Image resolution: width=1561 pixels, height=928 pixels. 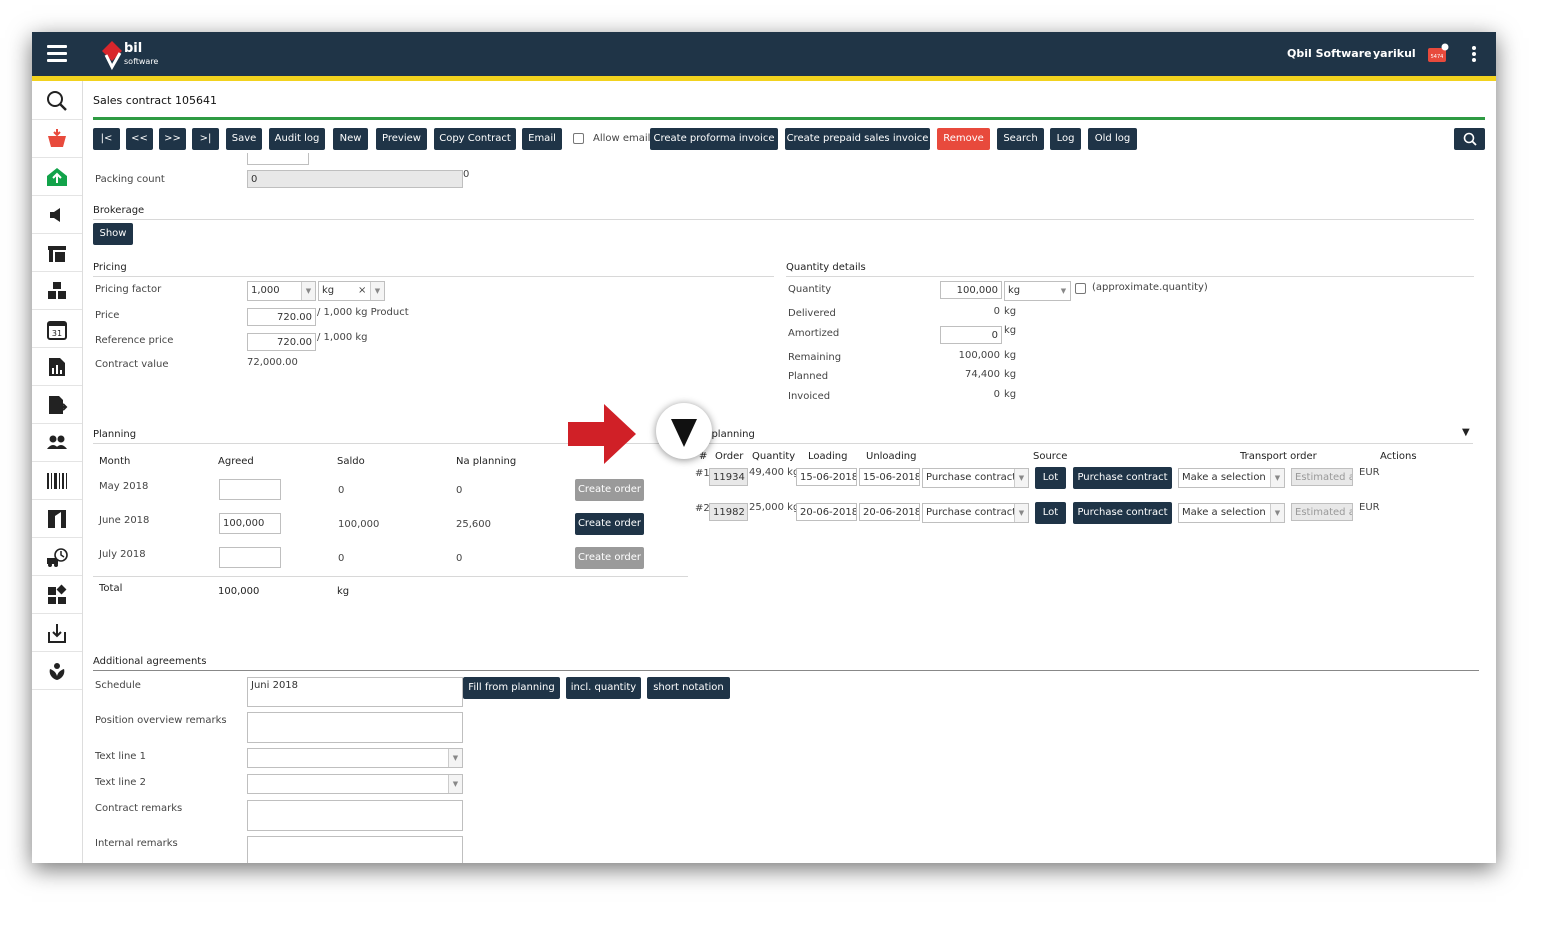 I want to click on loading-date-field: 20-06-2018, so click(x=826, y=512).